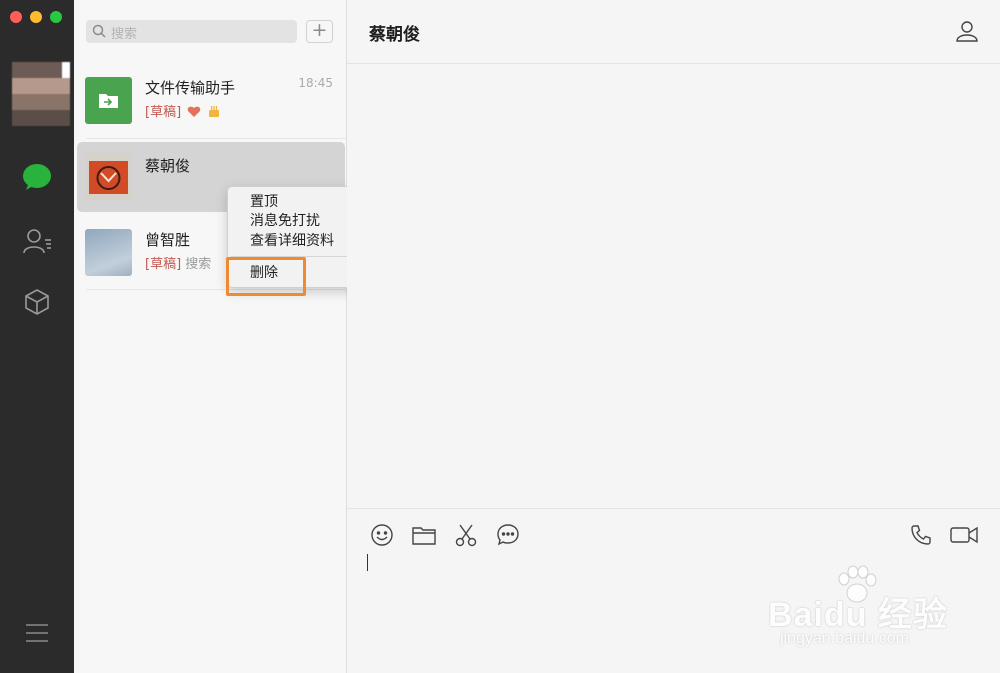 This screenshot has width=1000, height=673. I want to click on profile-icon, so click(967, 31).